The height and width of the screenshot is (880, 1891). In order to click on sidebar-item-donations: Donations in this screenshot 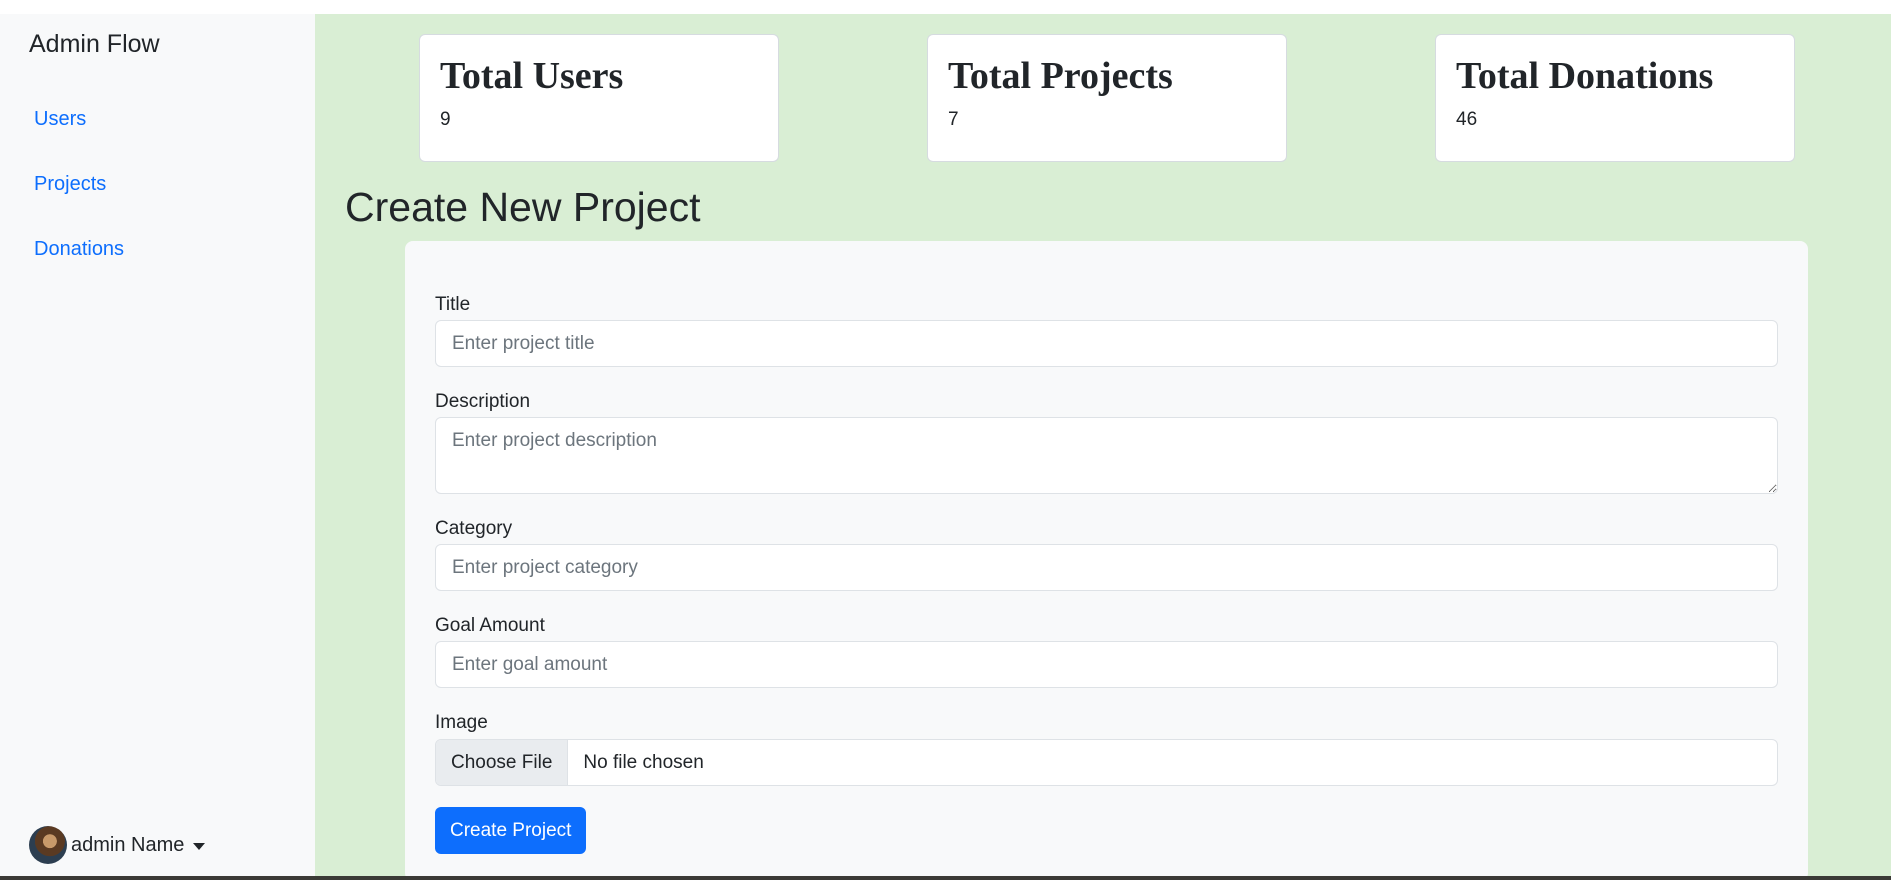, I will do `click(79, 249)`.